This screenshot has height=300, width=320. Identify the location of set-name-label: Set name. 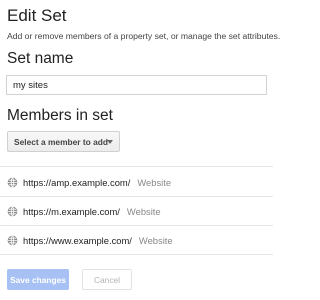
(40, 58).